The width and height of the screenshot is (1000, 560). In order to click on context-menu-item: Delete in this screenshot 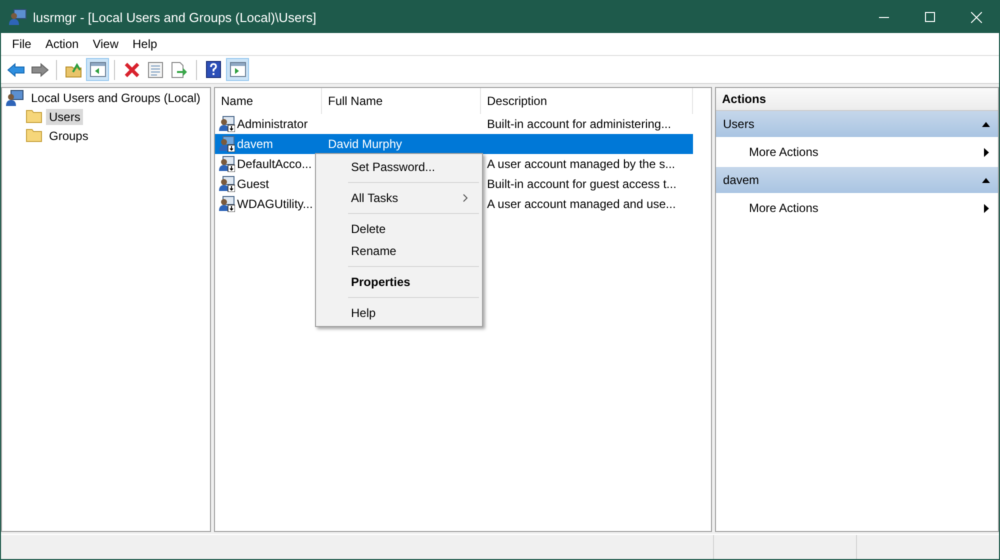, I will do `click(399, 229)`.